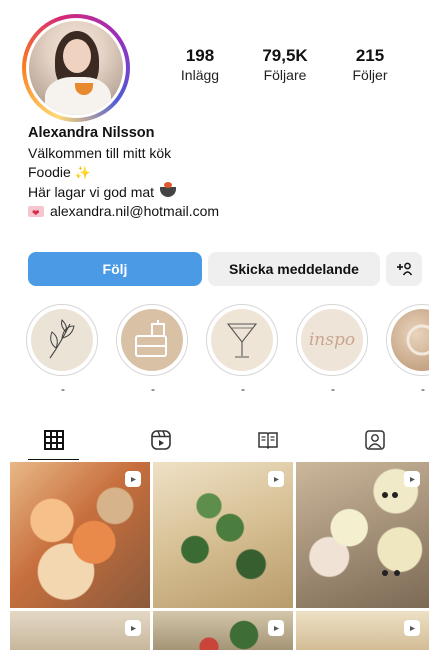 The image size is (429, 650). I want to click on tab-reels, so click(160, 440).